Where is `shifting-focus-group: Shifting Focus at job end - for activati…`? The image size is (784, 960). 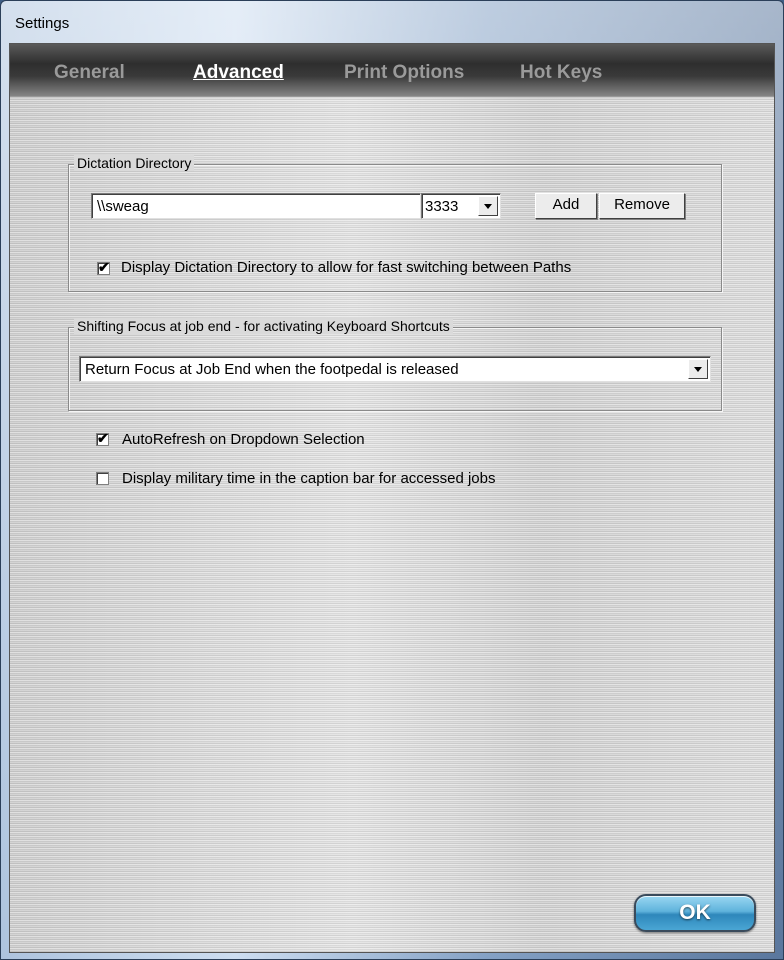
shifting-focus-group: Shifting Focus at job end - for activati… is located at coordinates (395, 364).